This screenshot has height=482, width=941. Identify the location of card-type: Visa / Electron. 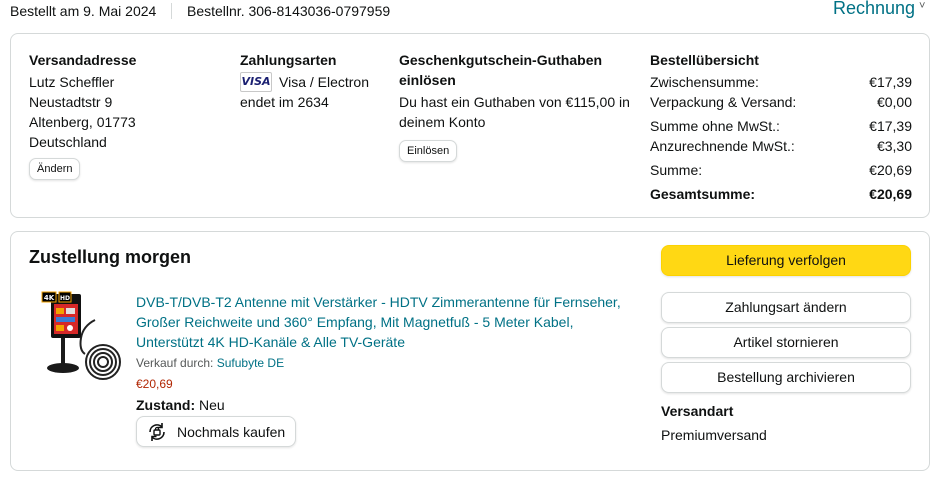
(324, 82).